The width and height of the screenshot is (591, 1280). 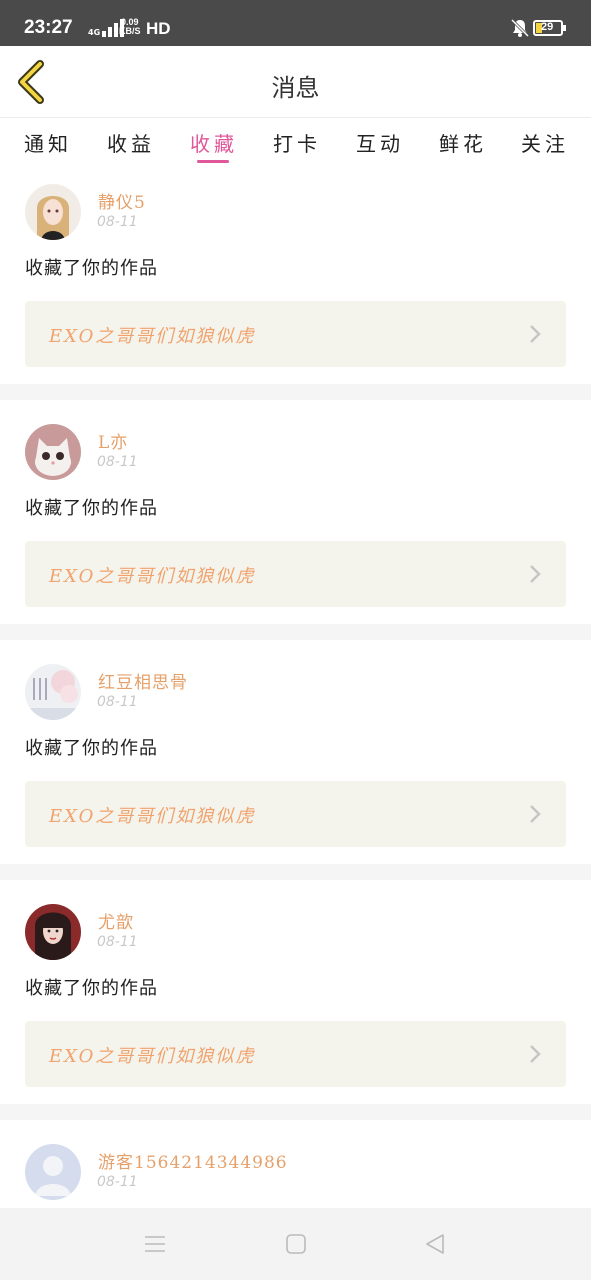 What do you see at coordinates (116, 920) in the screenshot?
I see `username: 尤歆` at bounding box center [116, 920].